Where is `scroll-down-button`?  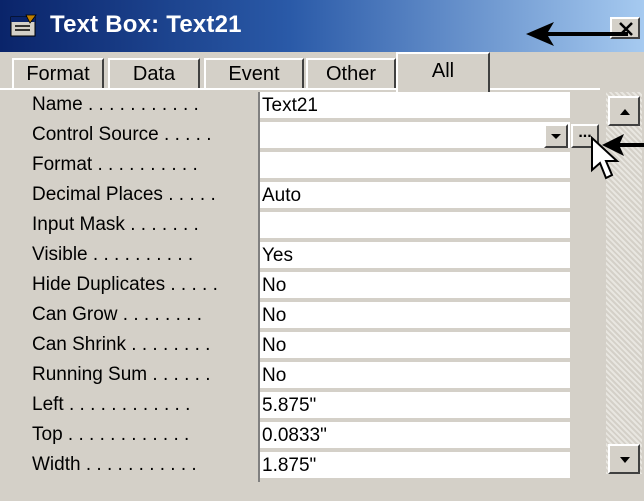
scroll-down-button is located at coordinates (624, 459).